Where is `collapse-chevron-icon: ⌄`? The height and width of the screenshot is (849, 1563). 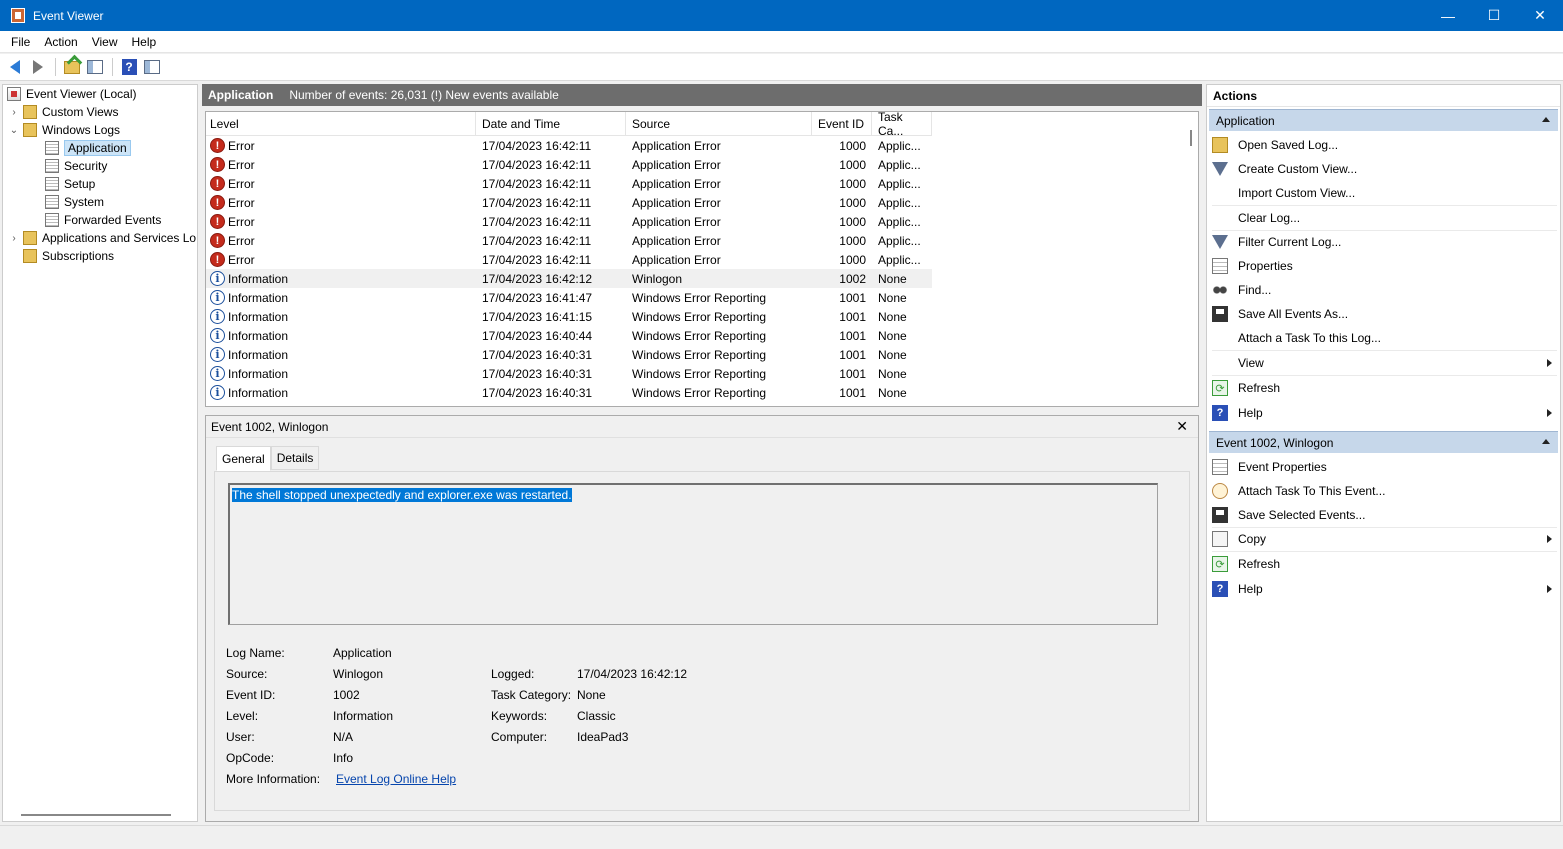
collapse-chevron-icon: ⌄ is located at coordinates (14, 130).